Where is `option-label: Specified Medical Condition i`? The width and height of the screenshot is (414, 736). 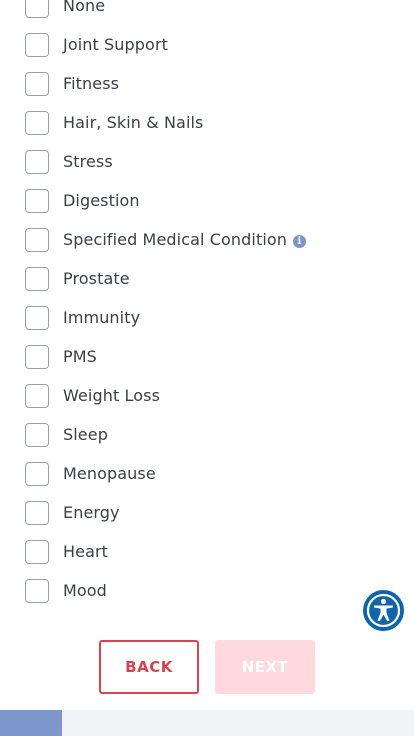
option-label: Specified Medical Condition i is located at coordinates (184, 239).